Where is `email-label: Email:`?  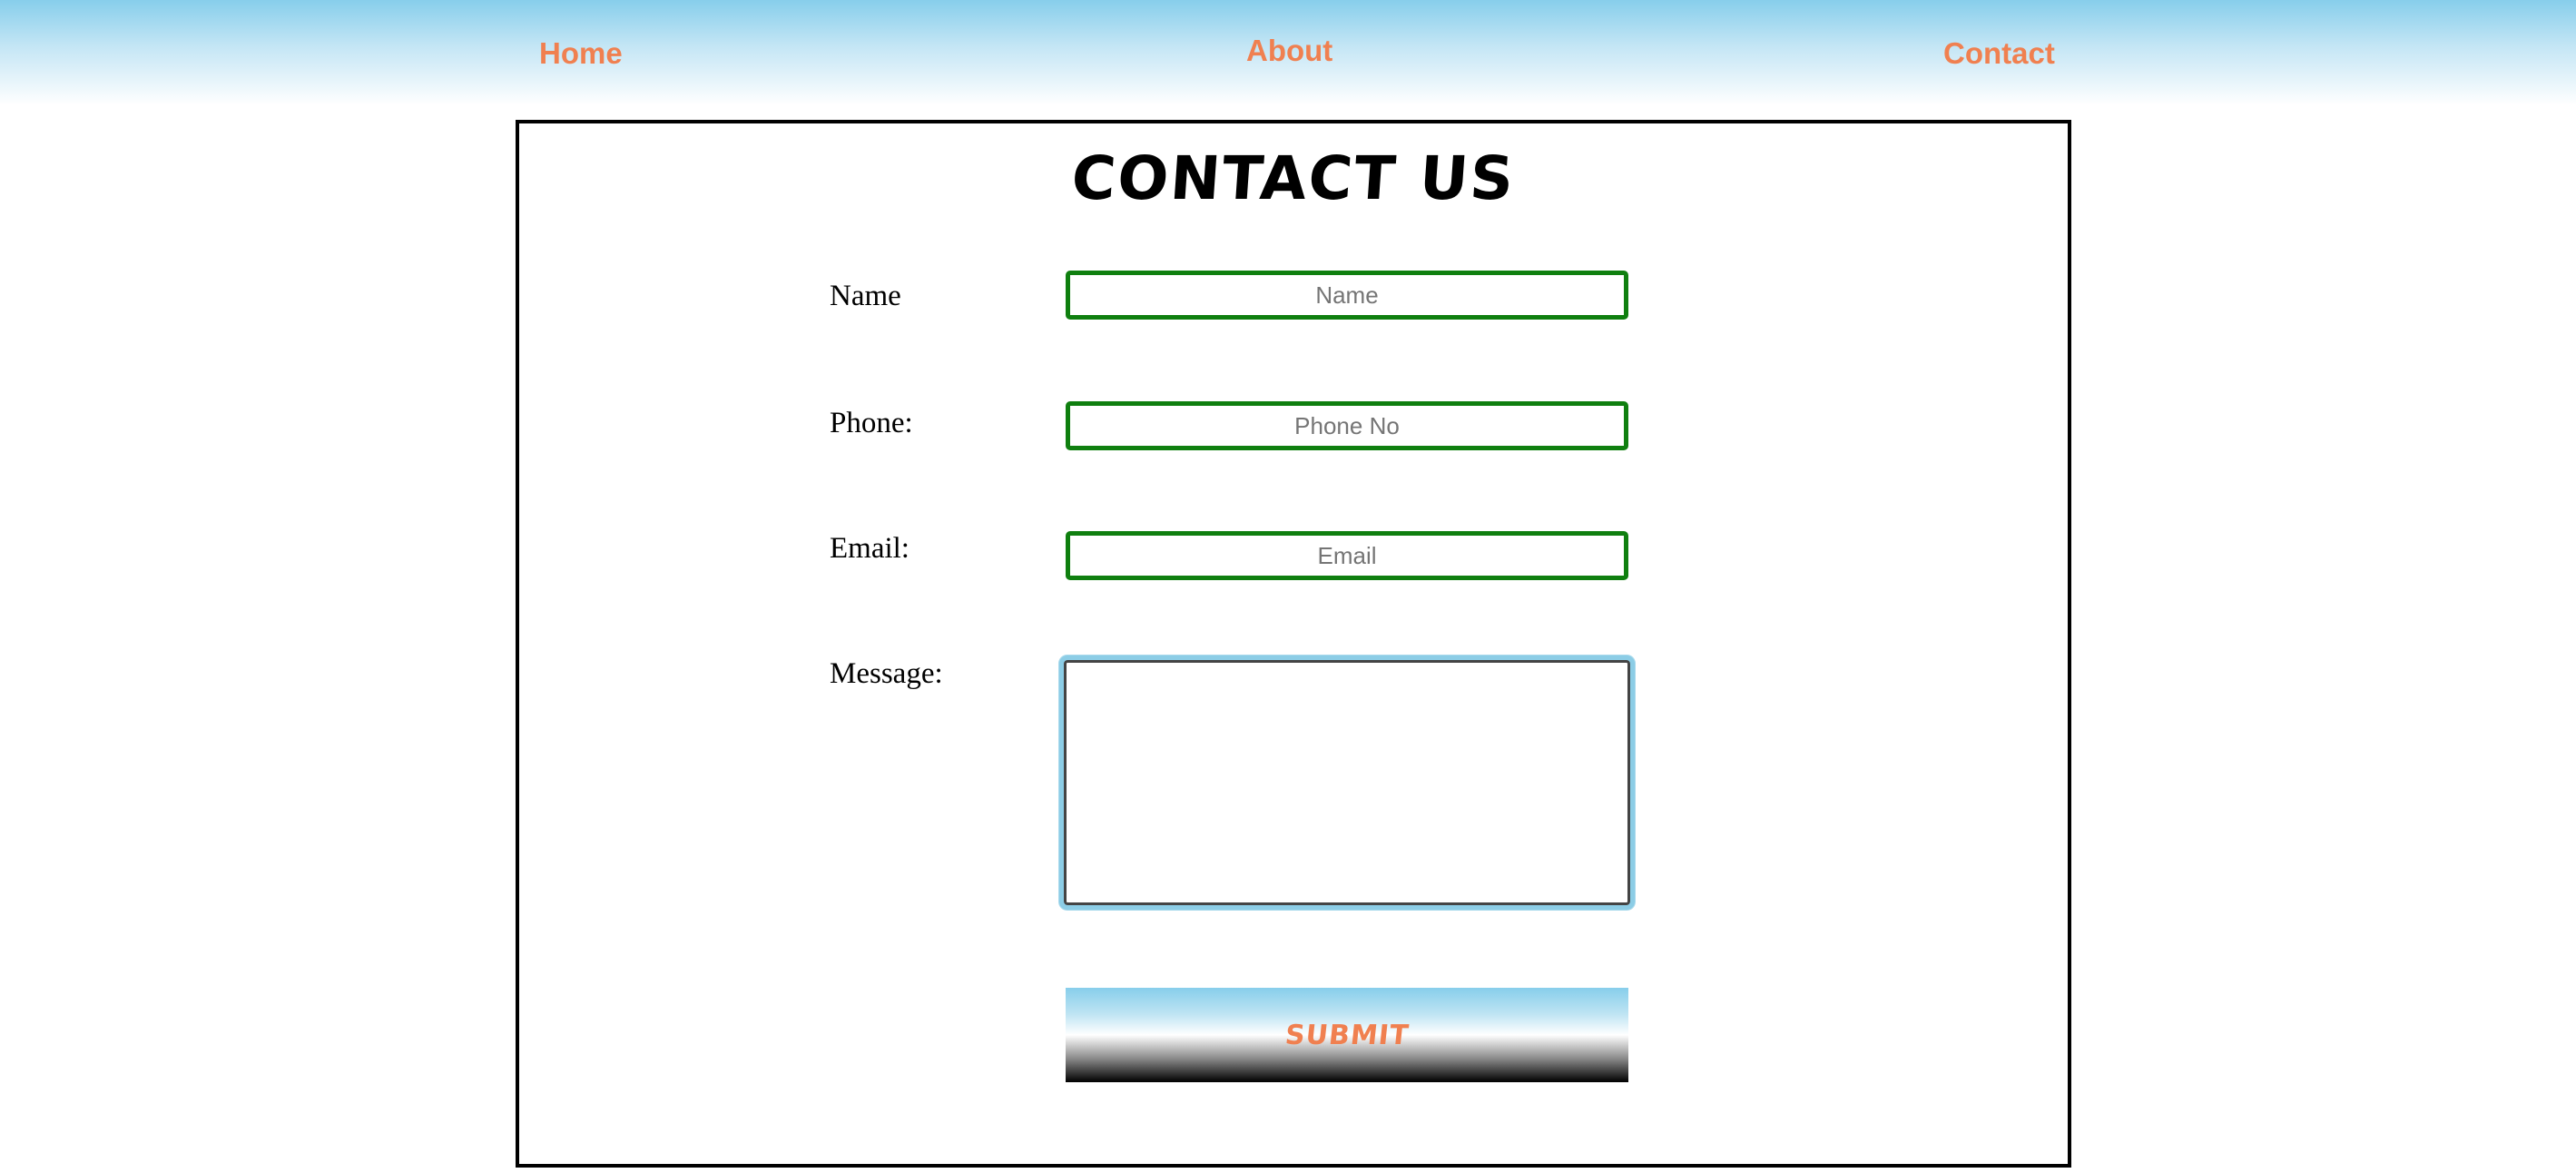 email-label: Email: is located at coordinates (869, 548).